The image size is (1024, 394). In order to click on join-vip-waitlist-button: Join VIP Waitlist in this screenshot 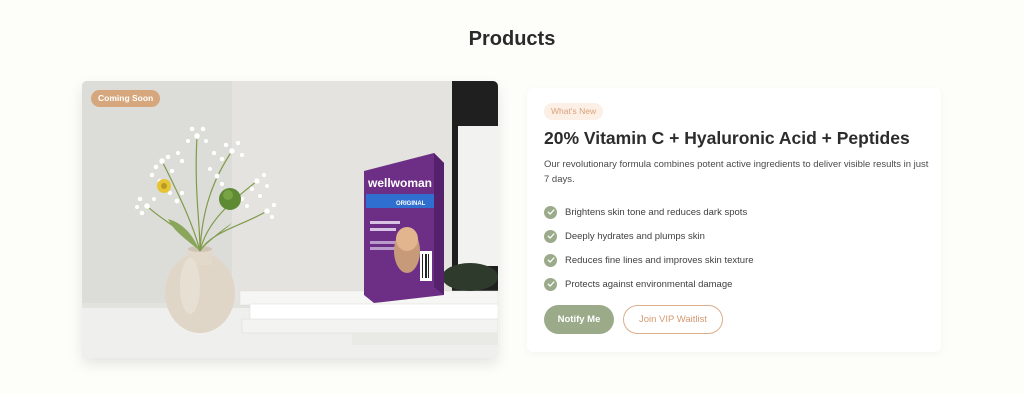, I will do `click(673, 319)`.